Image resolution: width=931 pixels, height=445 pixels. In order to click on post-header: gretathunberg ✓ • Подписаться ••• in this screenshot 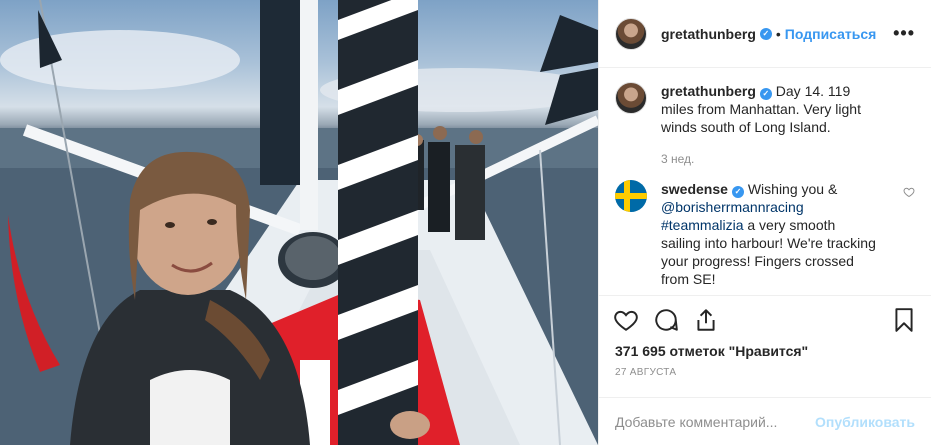, I will do `click(765, 34)`.